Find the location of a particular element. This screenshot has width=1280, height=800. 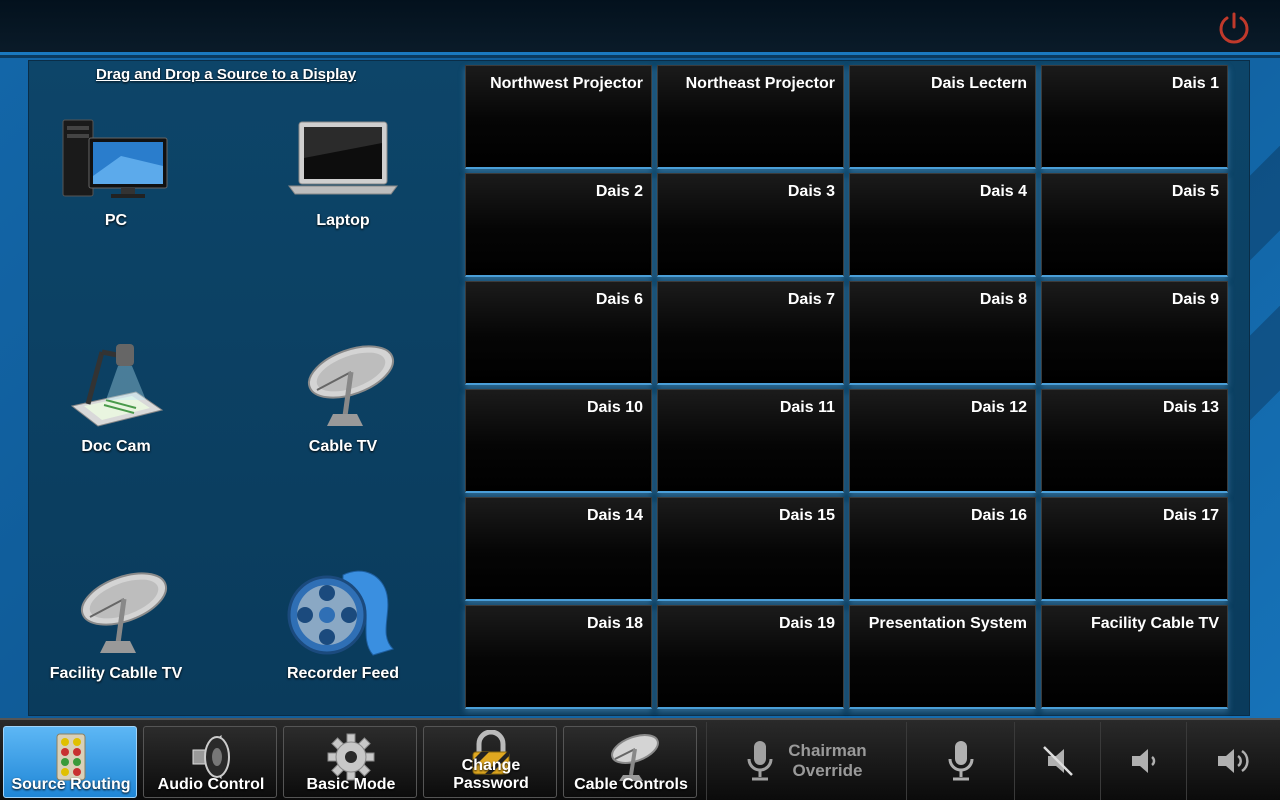

display-tile: Dais 17 is located at coordinates (1134, 549).